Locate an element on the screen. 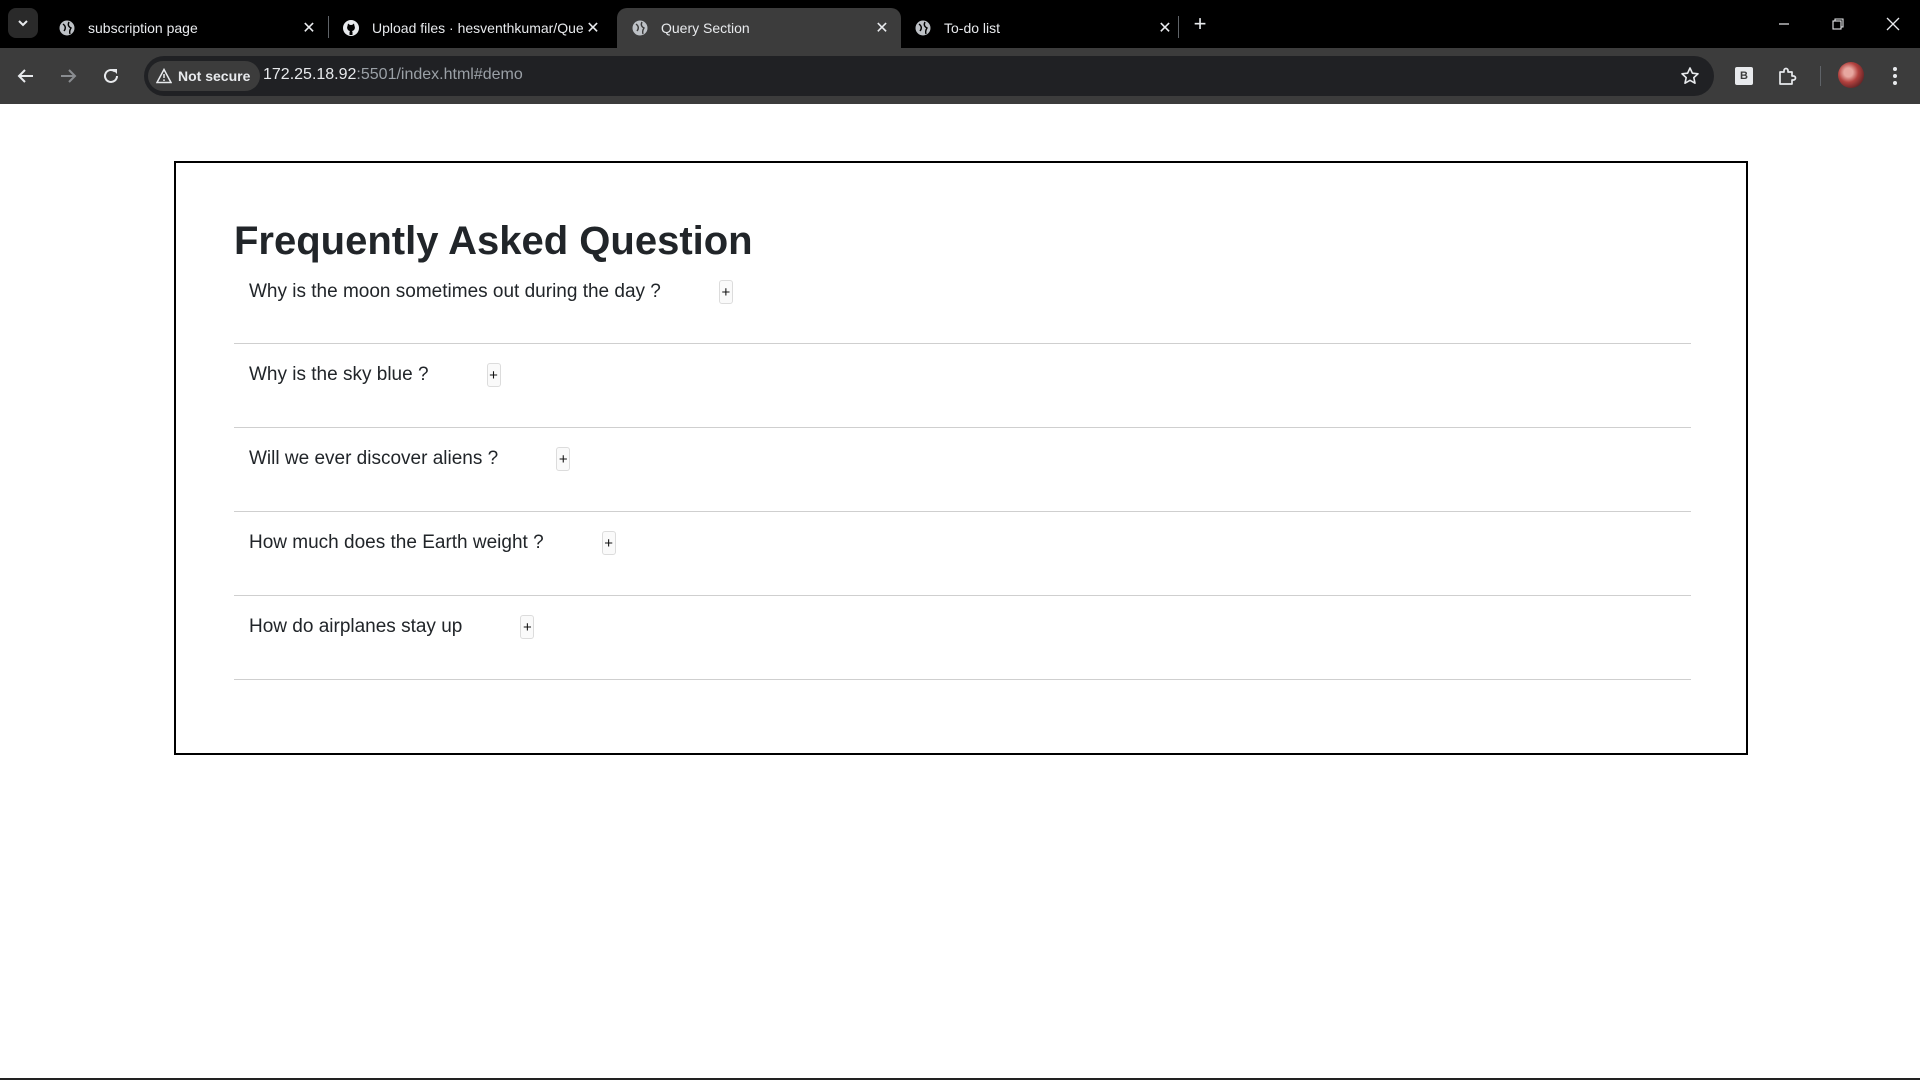  restore-icon is located at coordinates (1838, 24).